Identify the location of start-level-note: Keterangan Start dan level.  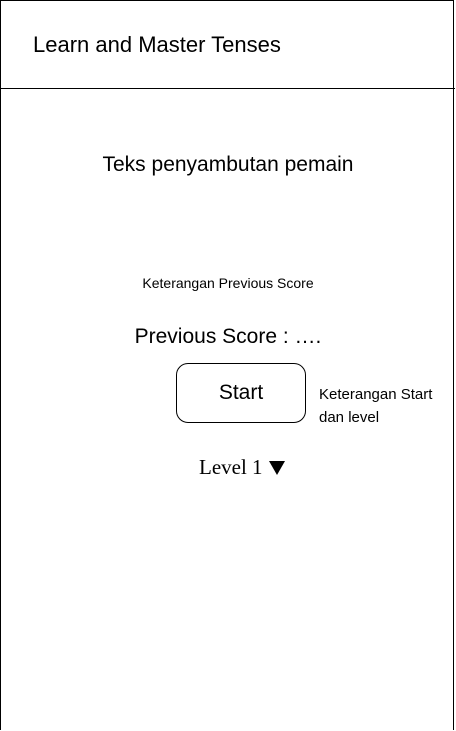
(376, 406).